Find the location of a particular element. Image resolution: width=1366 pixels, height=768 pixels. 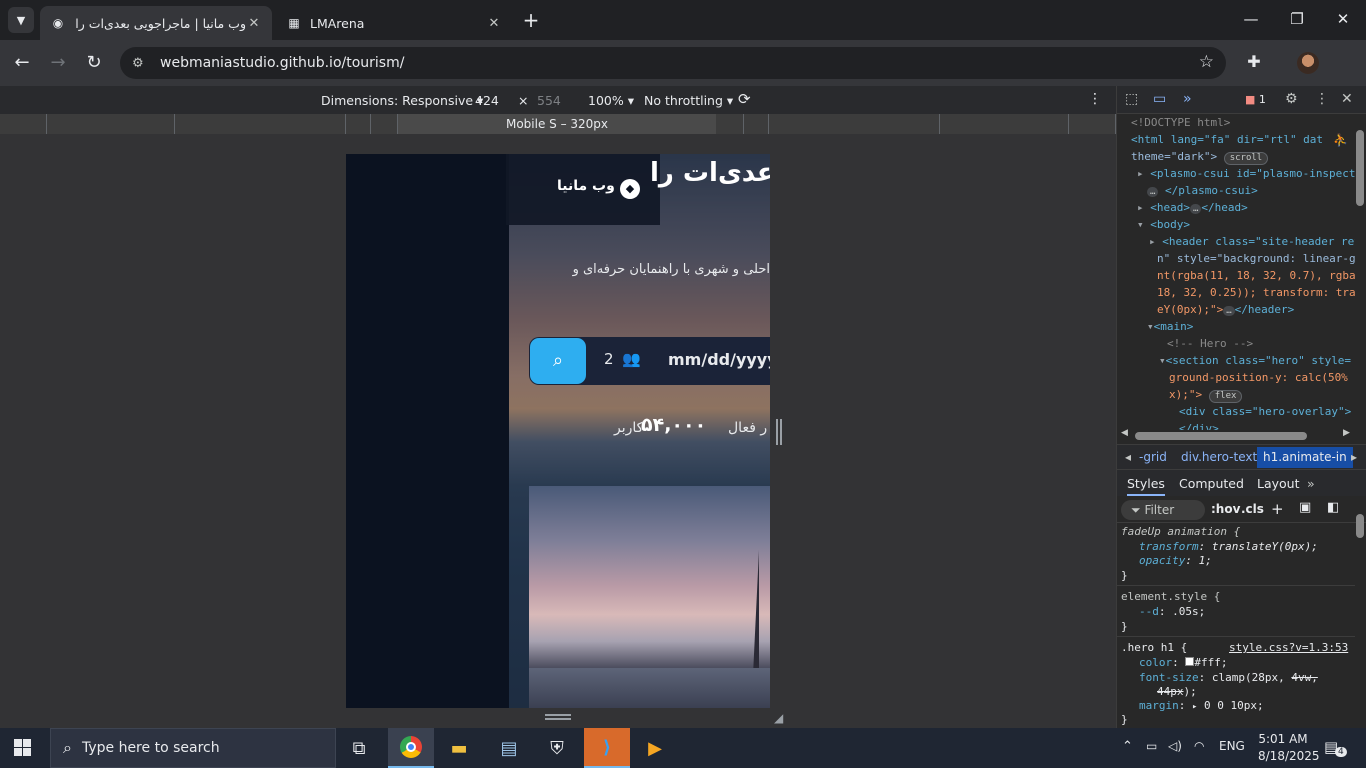

site-info-icon: ⚙ is located at coordinates (141, 63).